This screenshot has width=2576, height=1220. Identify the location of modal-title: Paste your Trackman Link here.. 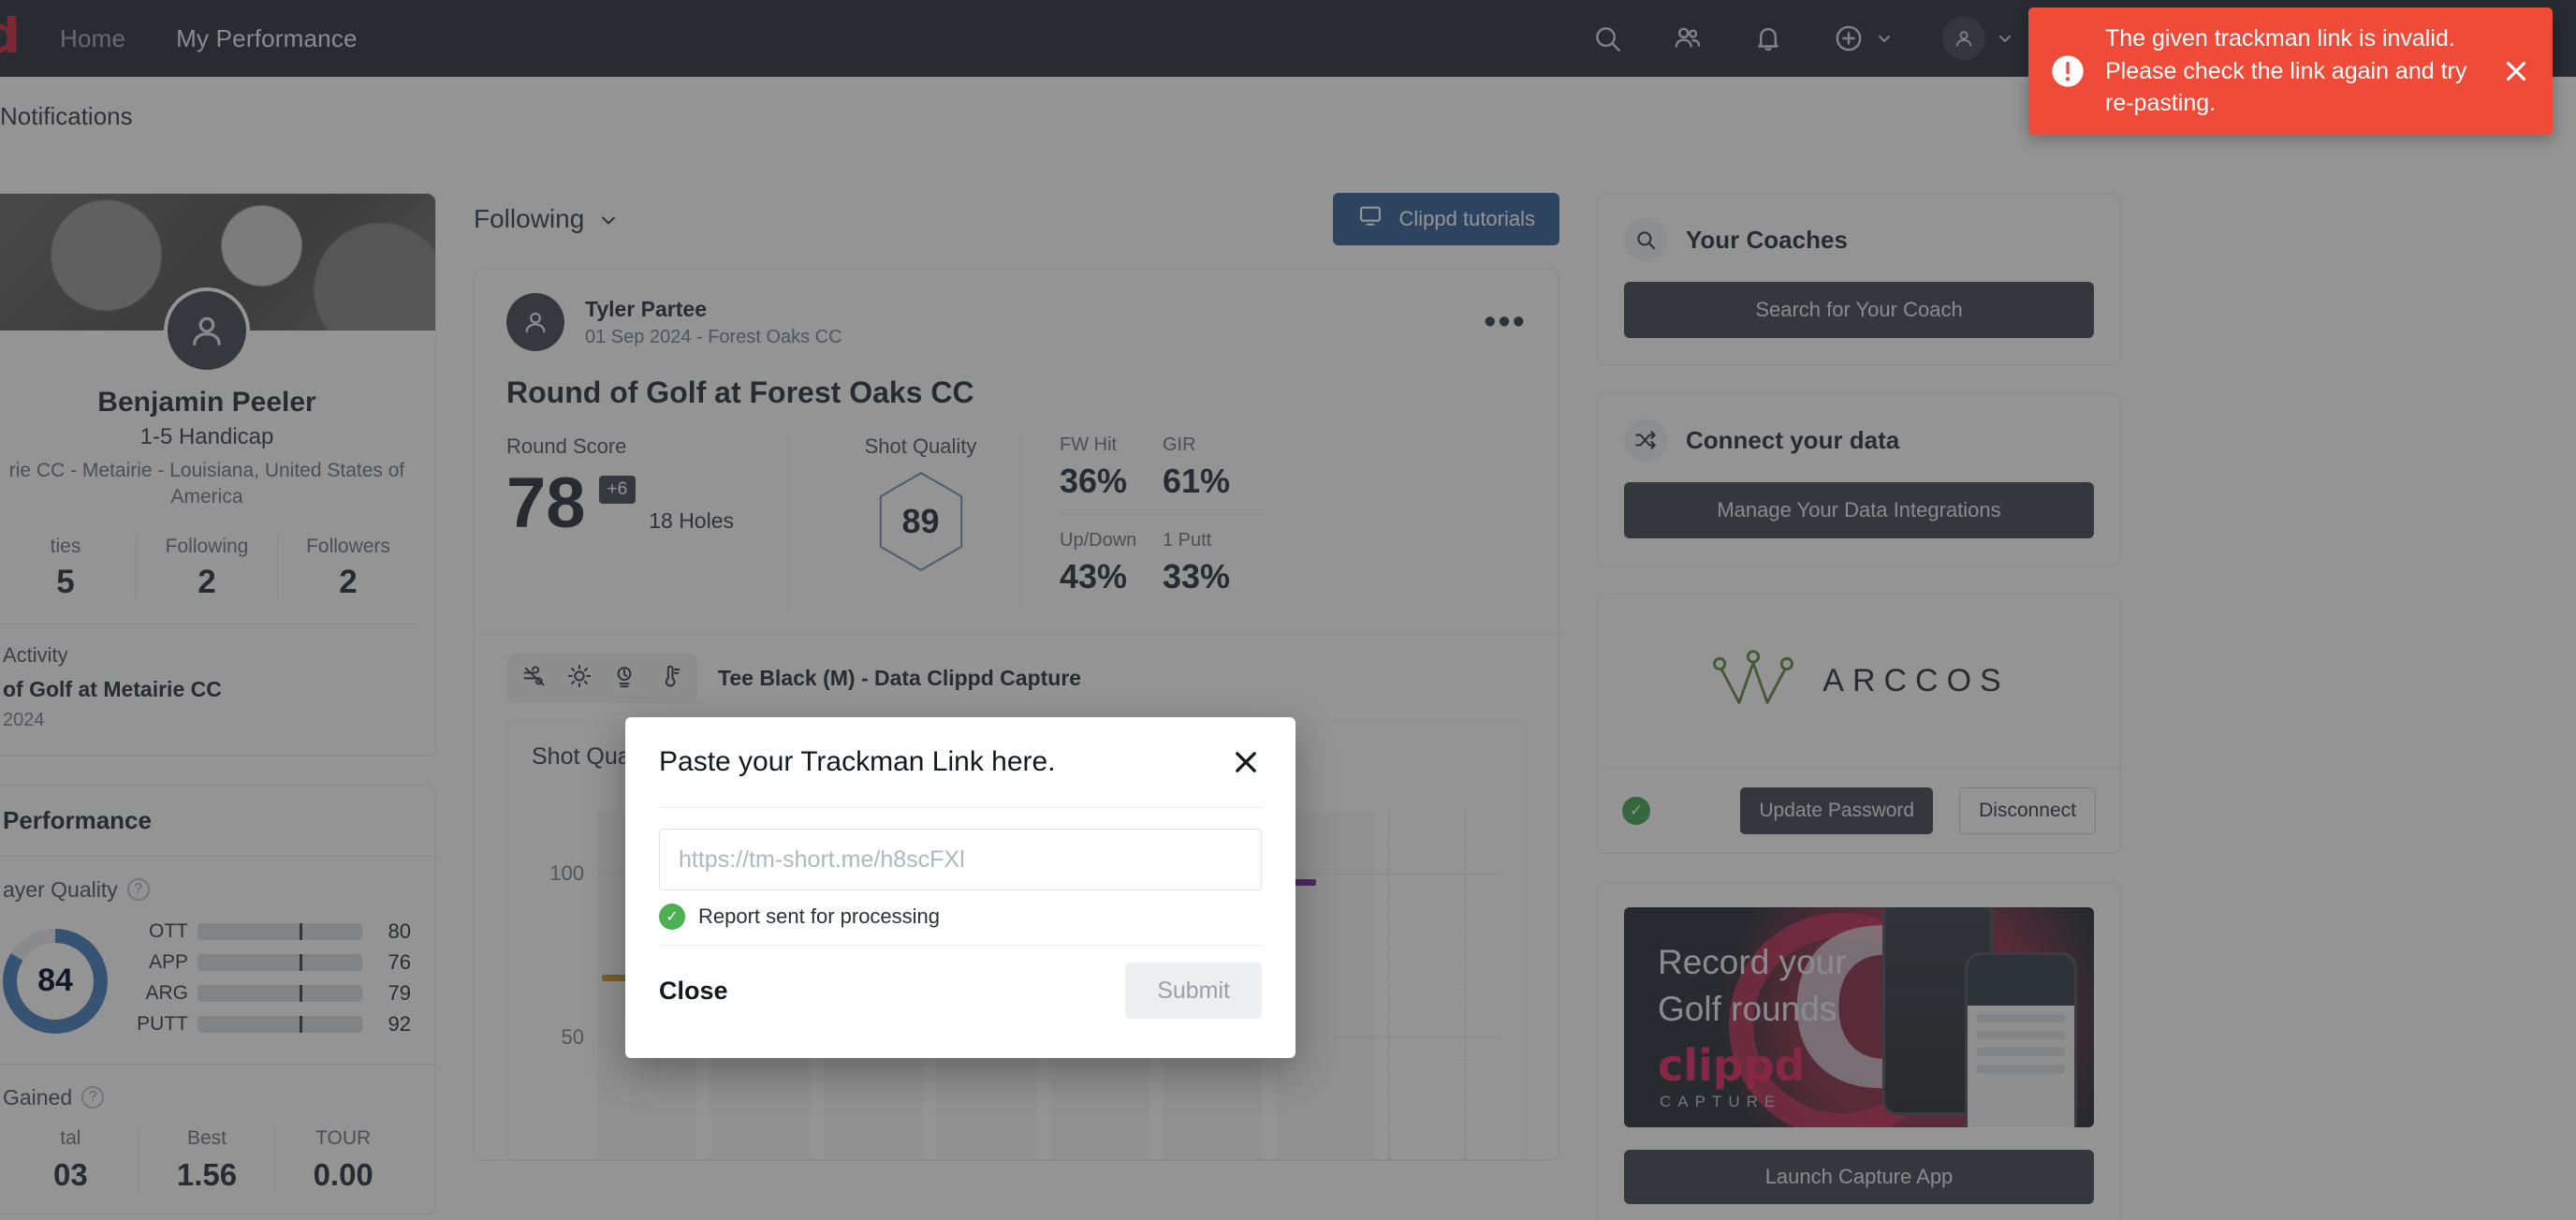
(857, 761).